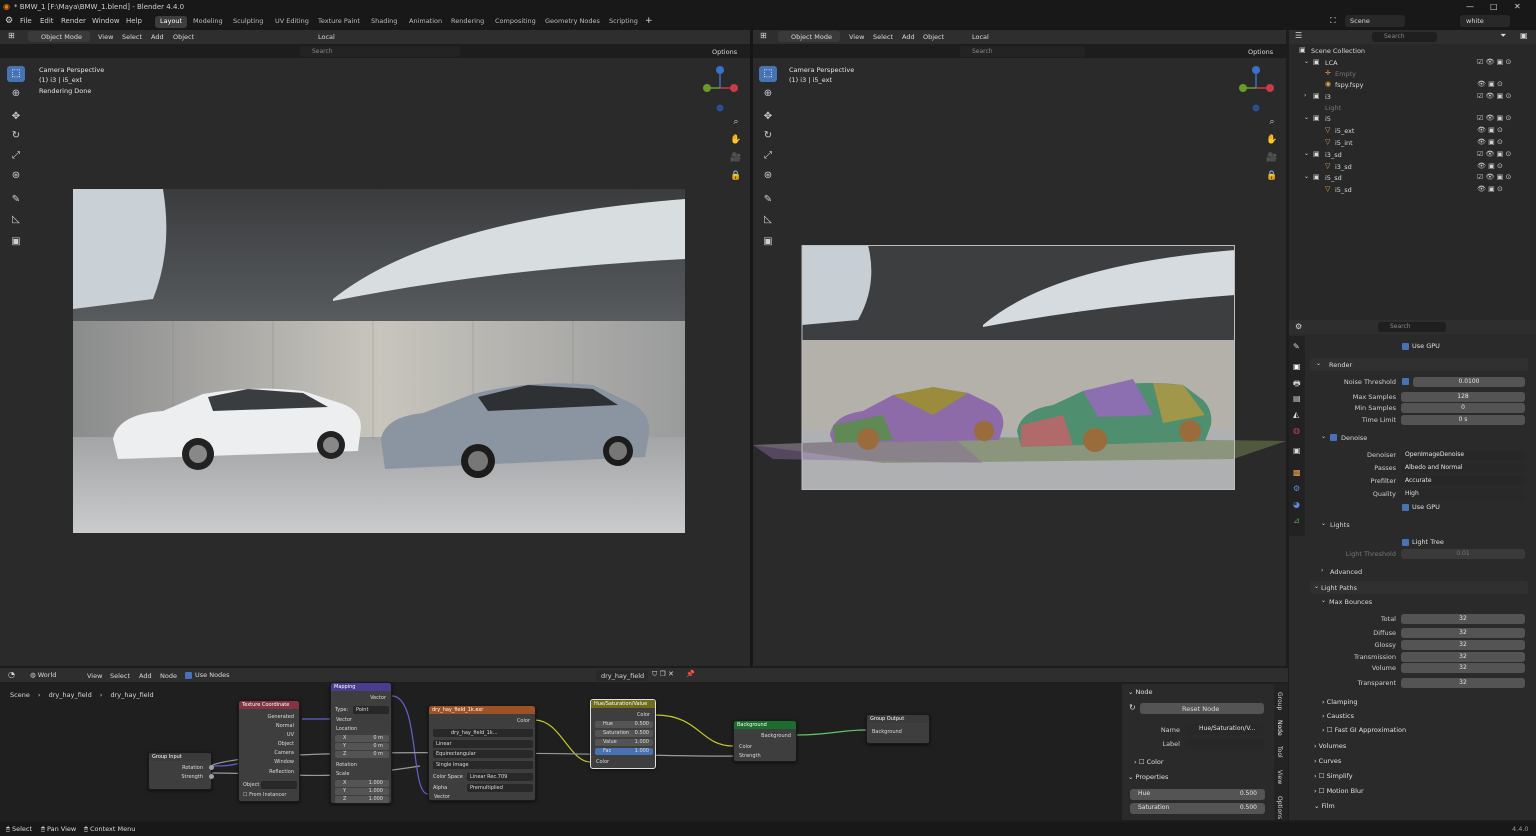 This screenshot has height=836, width=1536. What do you see at coordinates (106, 21) in the screenshot?
I see `menu-window: Window` at bounding box center [106, 21].